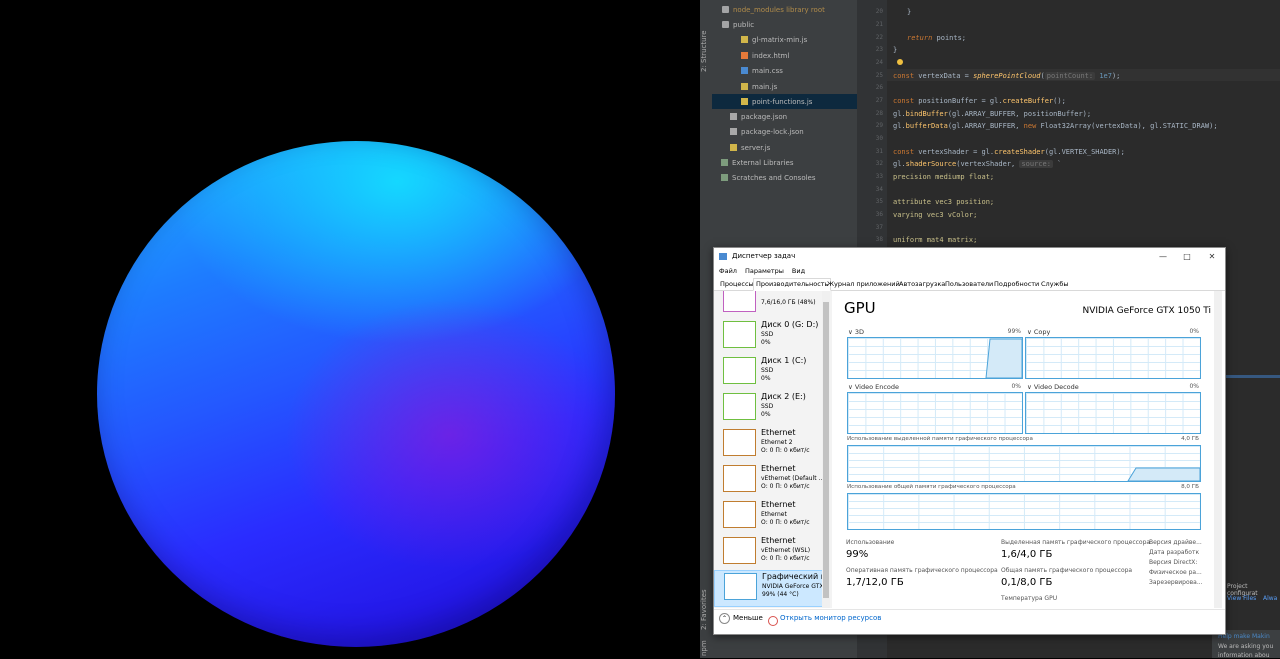  Describe the element at coordinates (879, 62) in the screenshot. I see `line-number: 24` at that location.